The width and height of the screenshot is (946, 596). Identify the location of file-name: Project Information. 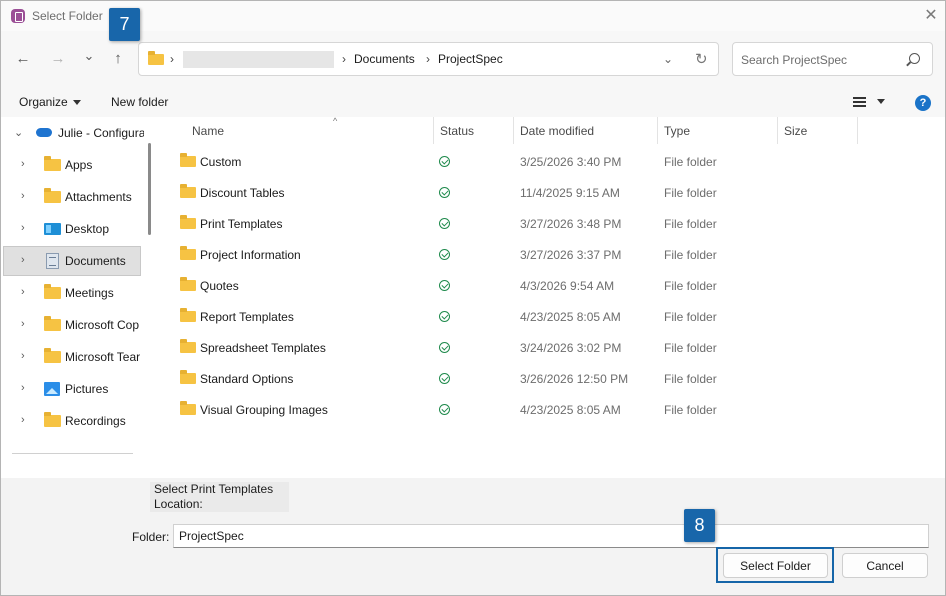
(250, 255).